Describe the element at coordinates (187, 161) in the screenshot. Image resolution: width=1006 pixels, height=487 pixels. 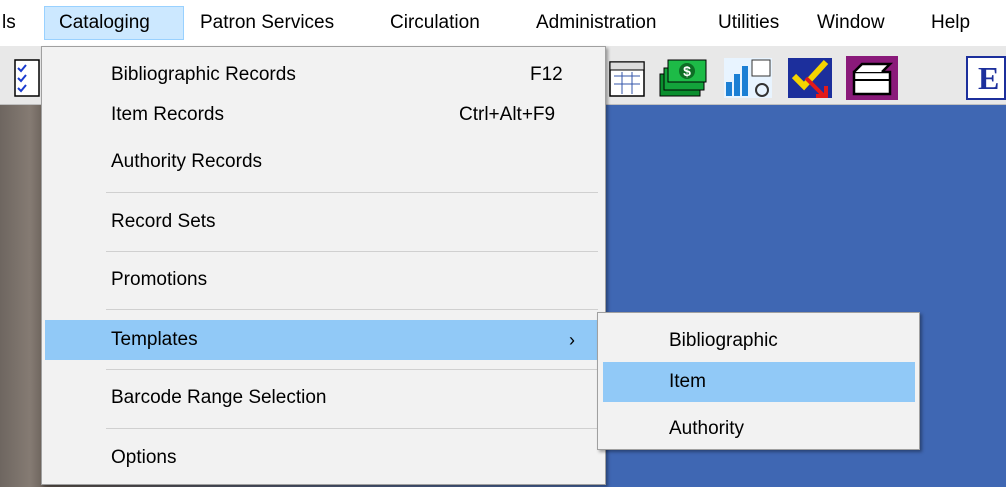
I see `menu-item-label: Authority Records` at that location.